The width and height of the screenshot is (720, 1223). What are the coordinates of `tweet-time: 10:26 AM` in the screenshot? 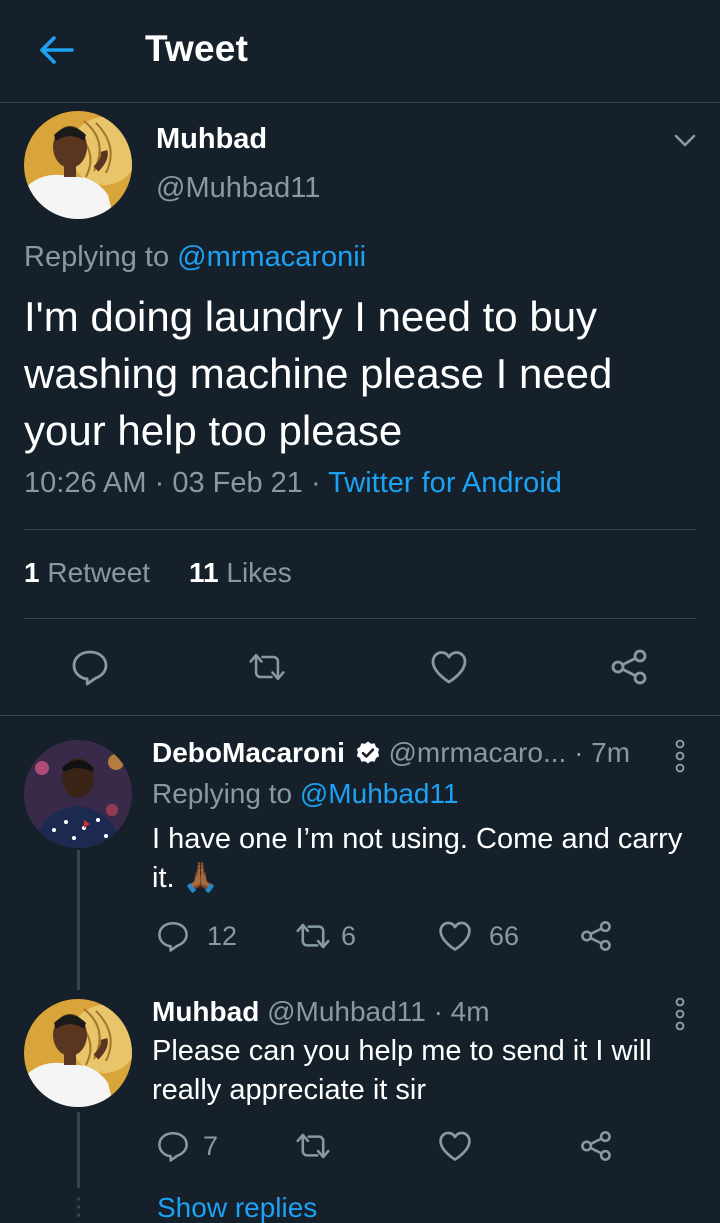 It's located at (85, 483).